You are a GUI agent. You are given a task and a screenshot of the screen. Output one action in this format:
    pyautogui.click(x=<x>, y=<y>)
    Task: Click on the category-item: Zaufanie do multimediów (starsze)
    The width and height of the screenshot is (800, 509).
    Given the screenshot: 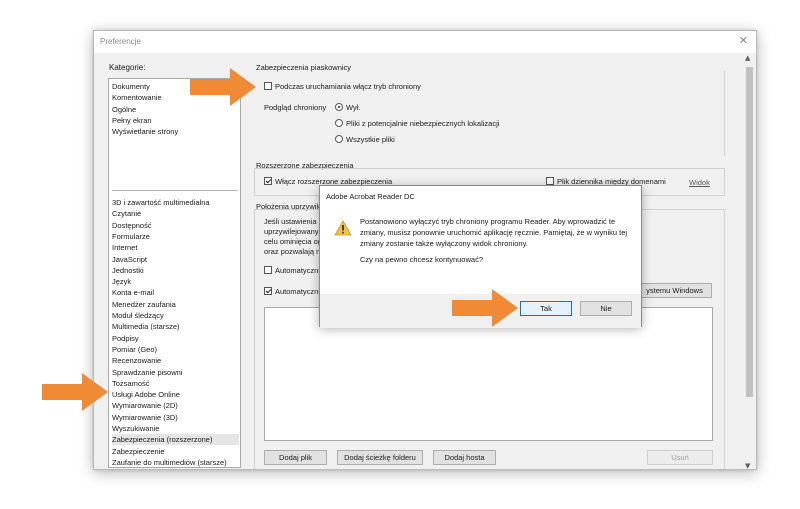 What is the action you would take?
    pyautogui.click(x=175, y=462)
    